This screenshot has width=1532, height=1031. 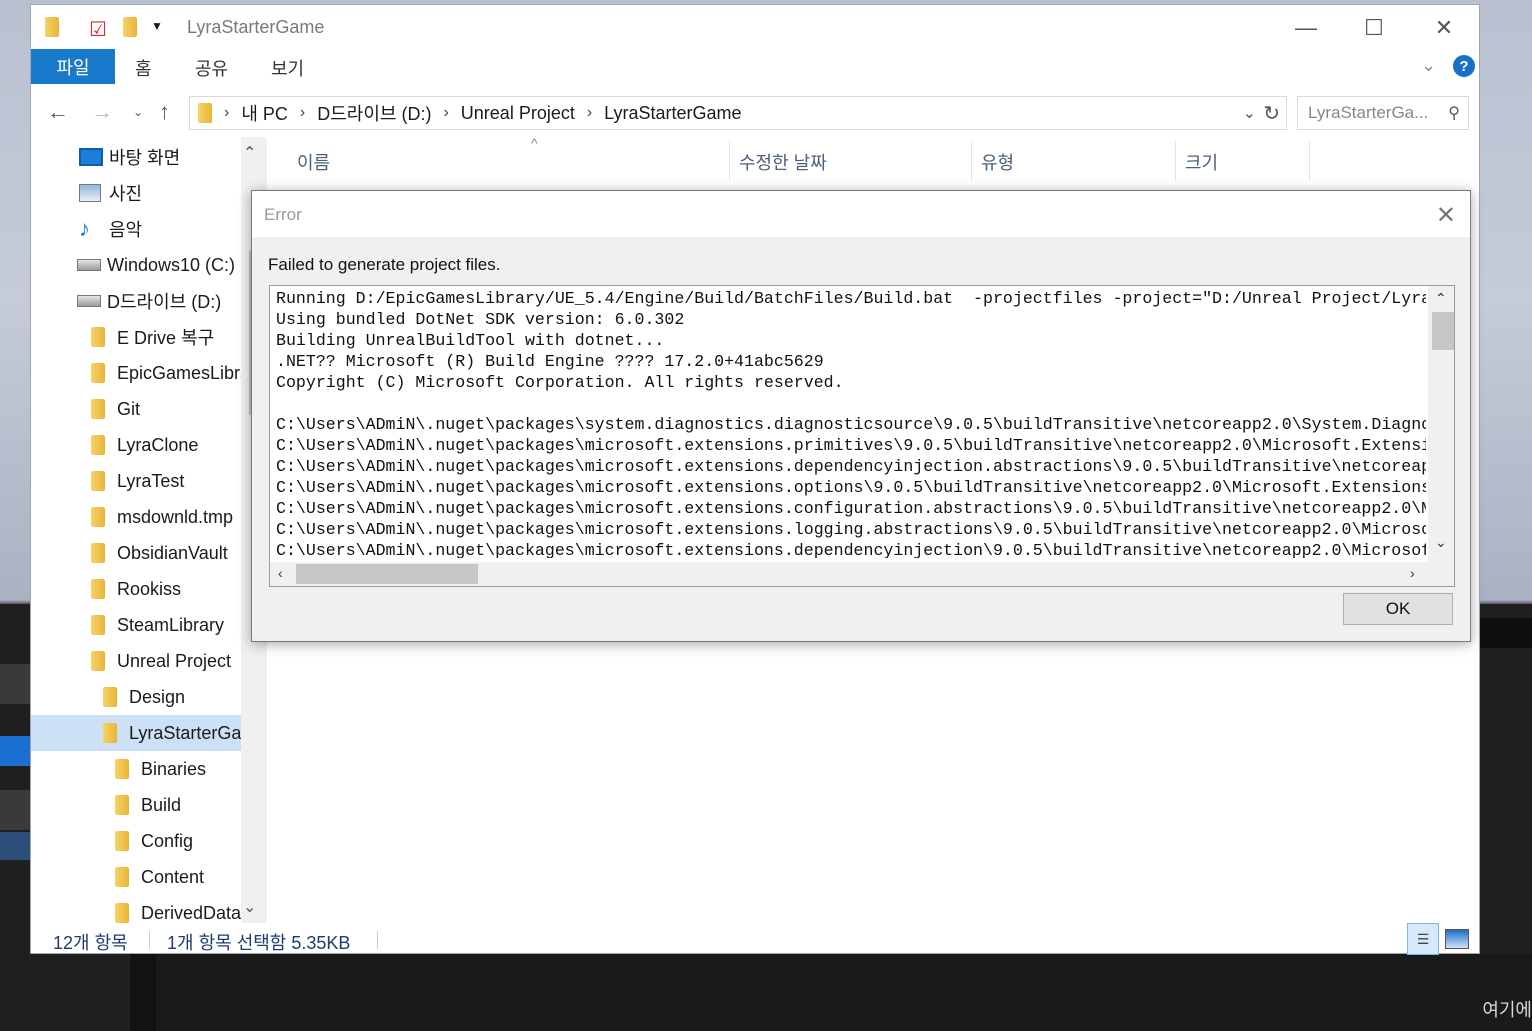 What do you see at coordinates (256, 27) in the screenshot?
I see `window-title: LyraStarterGame` at bounding box center [256, 27].